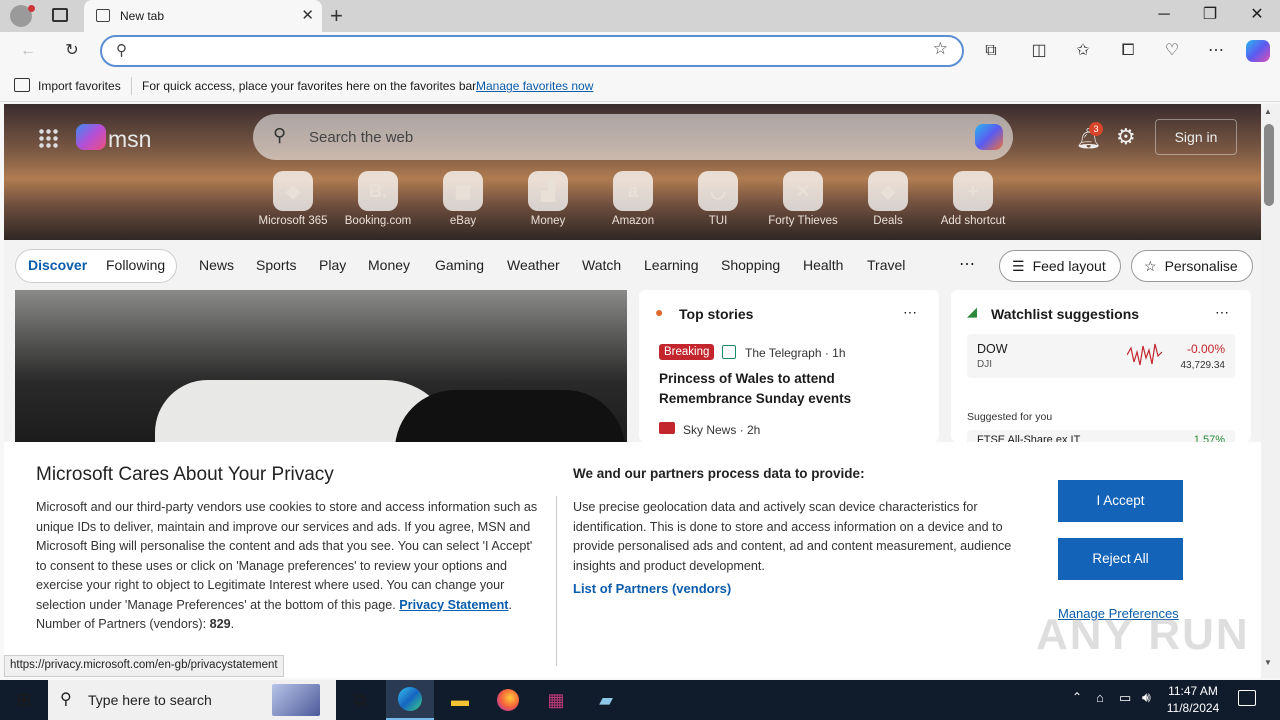 Image resolution: width=1280 pixels, height=720 pixels. Describe the element at coordinates (633, 221) in the screenshot. I see `shortcut-label: Amazon` at that location.